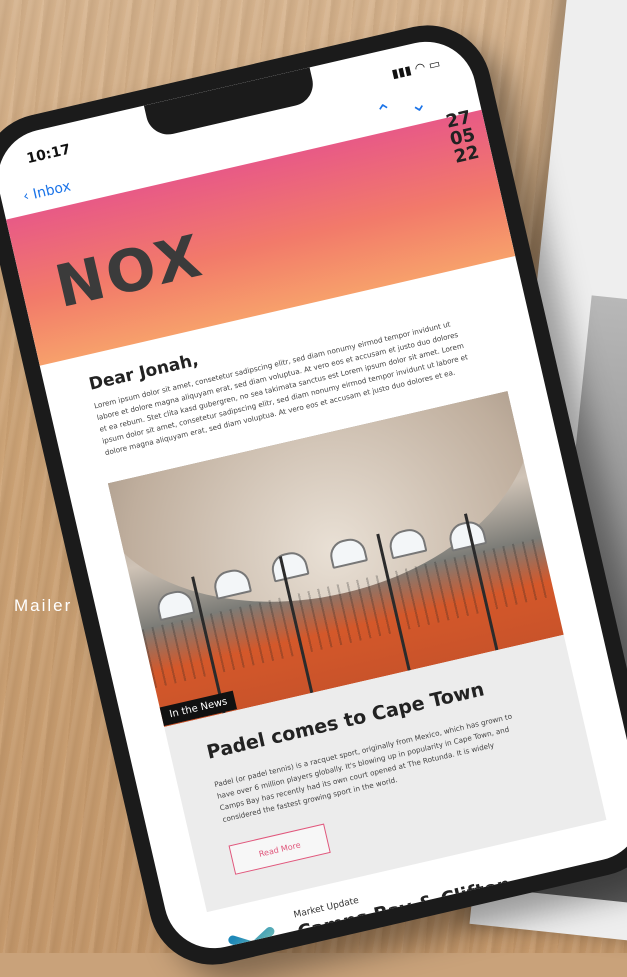 The width and height of the screenshot is (627, 977). Describe the element at coordinates (49, 154) in the screenshot. I see `status-time: 10:17` at that location.